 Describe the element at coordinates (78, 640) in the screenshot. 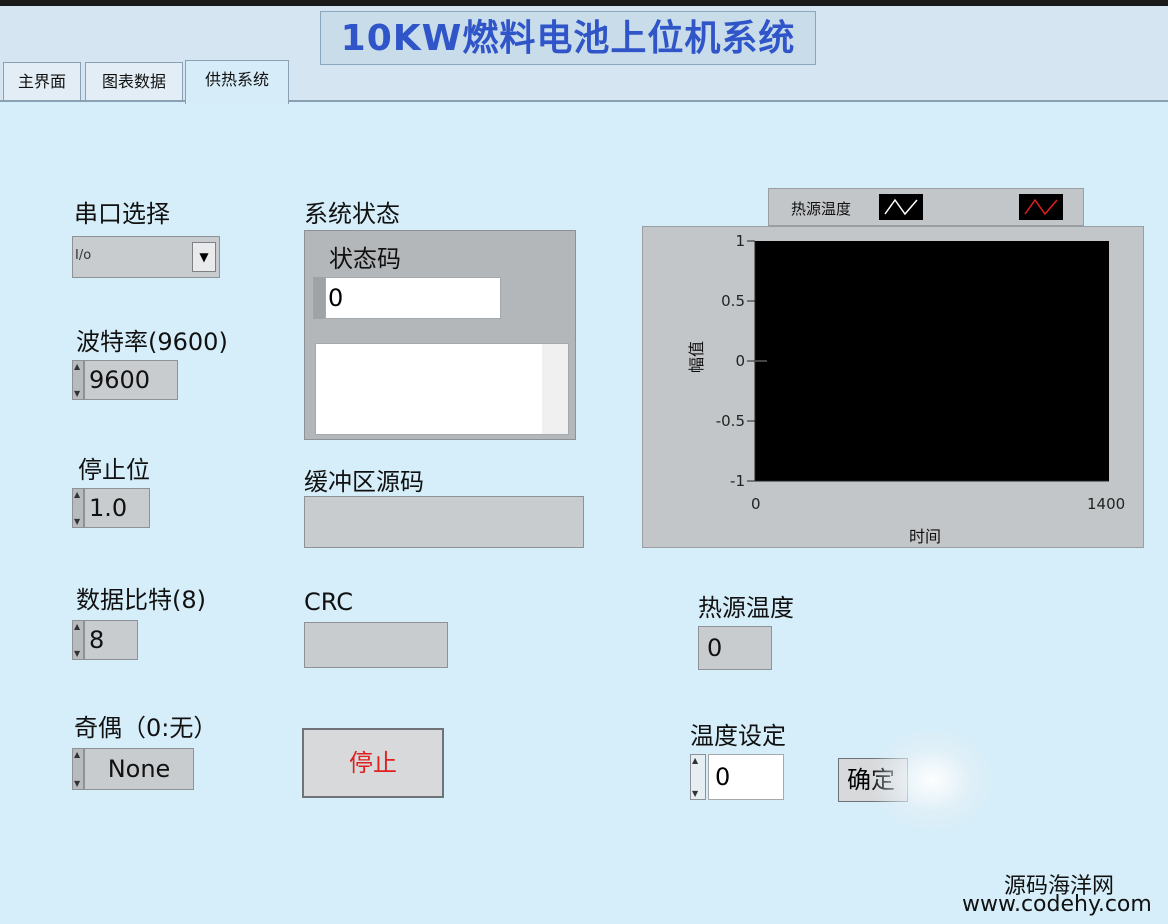

I see `data-bits-spinner` at that location.